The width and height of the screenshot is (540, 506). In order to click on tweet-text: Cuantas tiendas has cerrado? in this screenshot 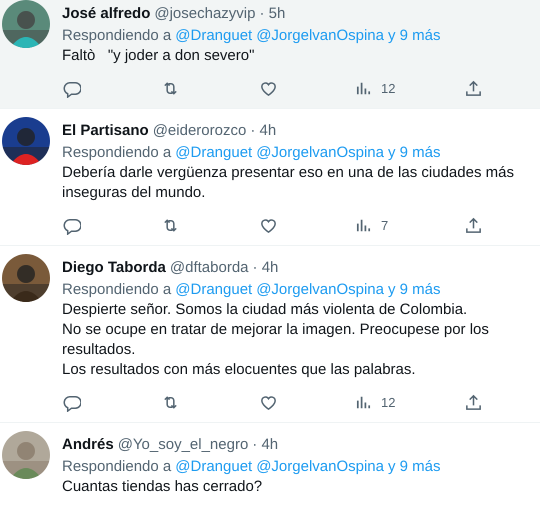, I will do `click(163, 487)`.